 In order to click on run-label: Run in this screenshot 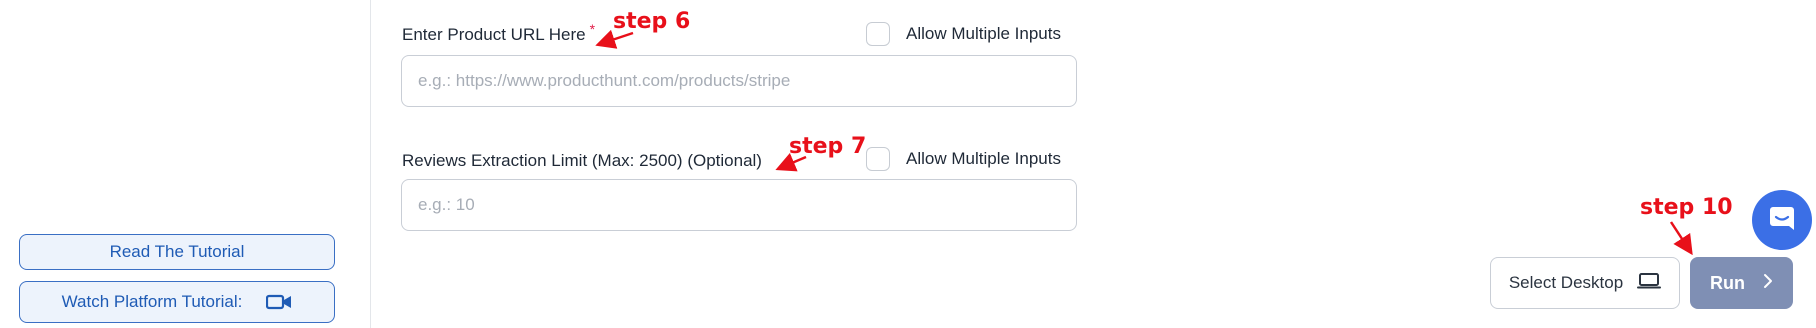, I will do `click(1727, 282)`.